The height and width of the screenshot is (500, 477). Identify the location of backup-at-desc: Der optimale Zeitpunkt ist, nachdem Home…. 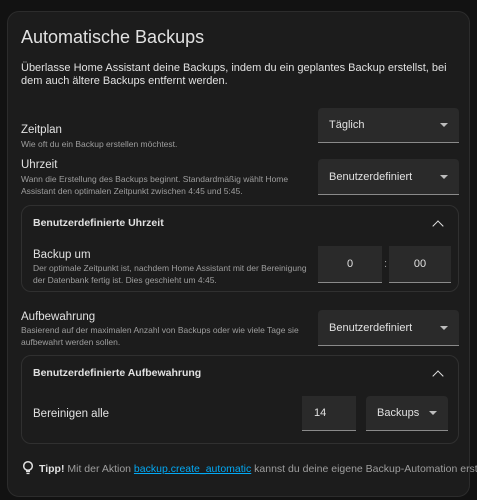
(170, 274).